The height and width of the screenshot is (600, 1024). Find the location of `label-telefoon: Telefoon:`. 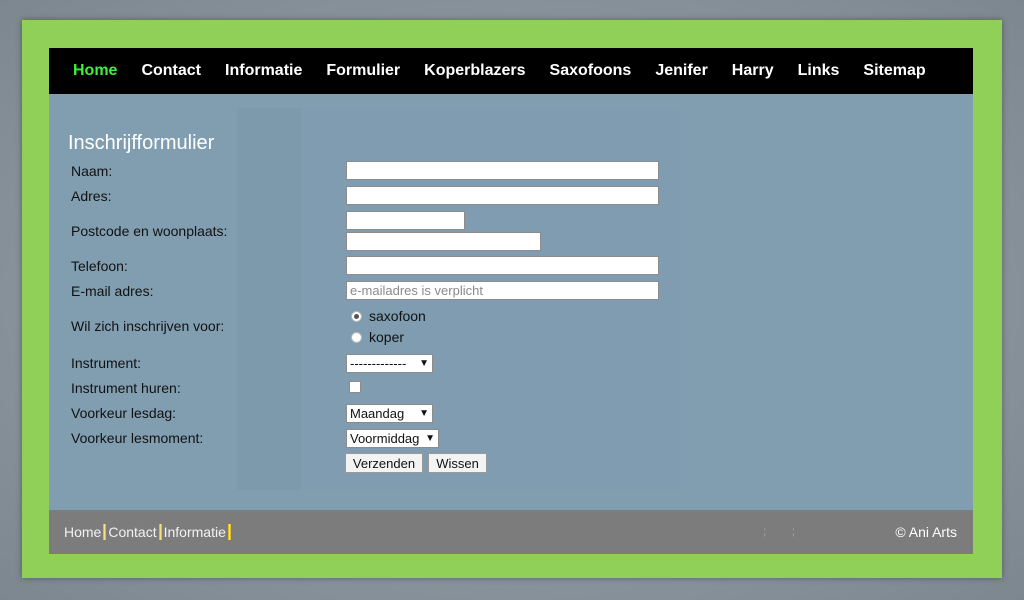

label-telefoon: Telefoon: is located at coordinates (99, 266).